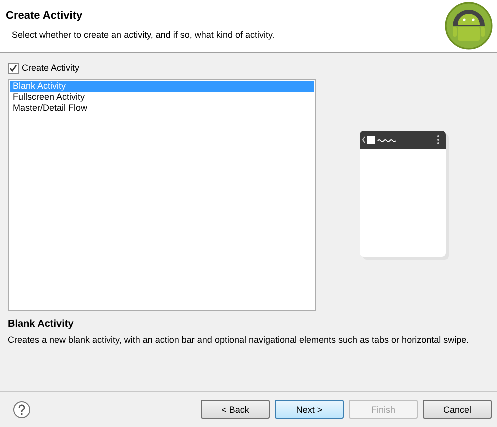  Describe the element at coordinates (162, 97) in the screenshot. I see `activity-list-item: Fullscreen Activity` at that location.